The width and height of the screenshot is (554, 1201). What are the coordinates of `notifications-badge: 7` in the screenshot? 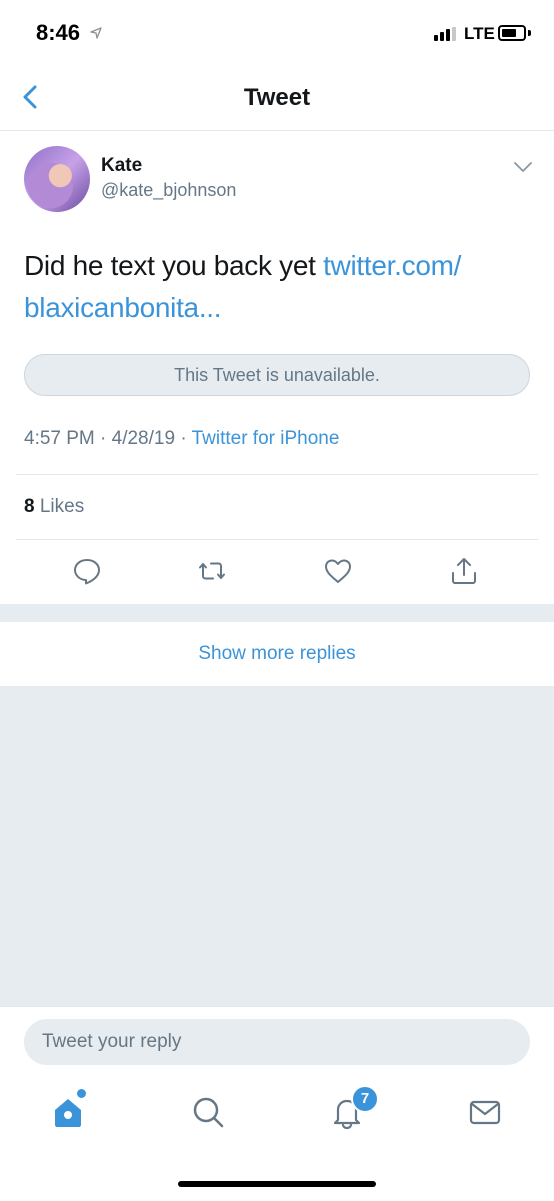 It's located at (365, 1099).